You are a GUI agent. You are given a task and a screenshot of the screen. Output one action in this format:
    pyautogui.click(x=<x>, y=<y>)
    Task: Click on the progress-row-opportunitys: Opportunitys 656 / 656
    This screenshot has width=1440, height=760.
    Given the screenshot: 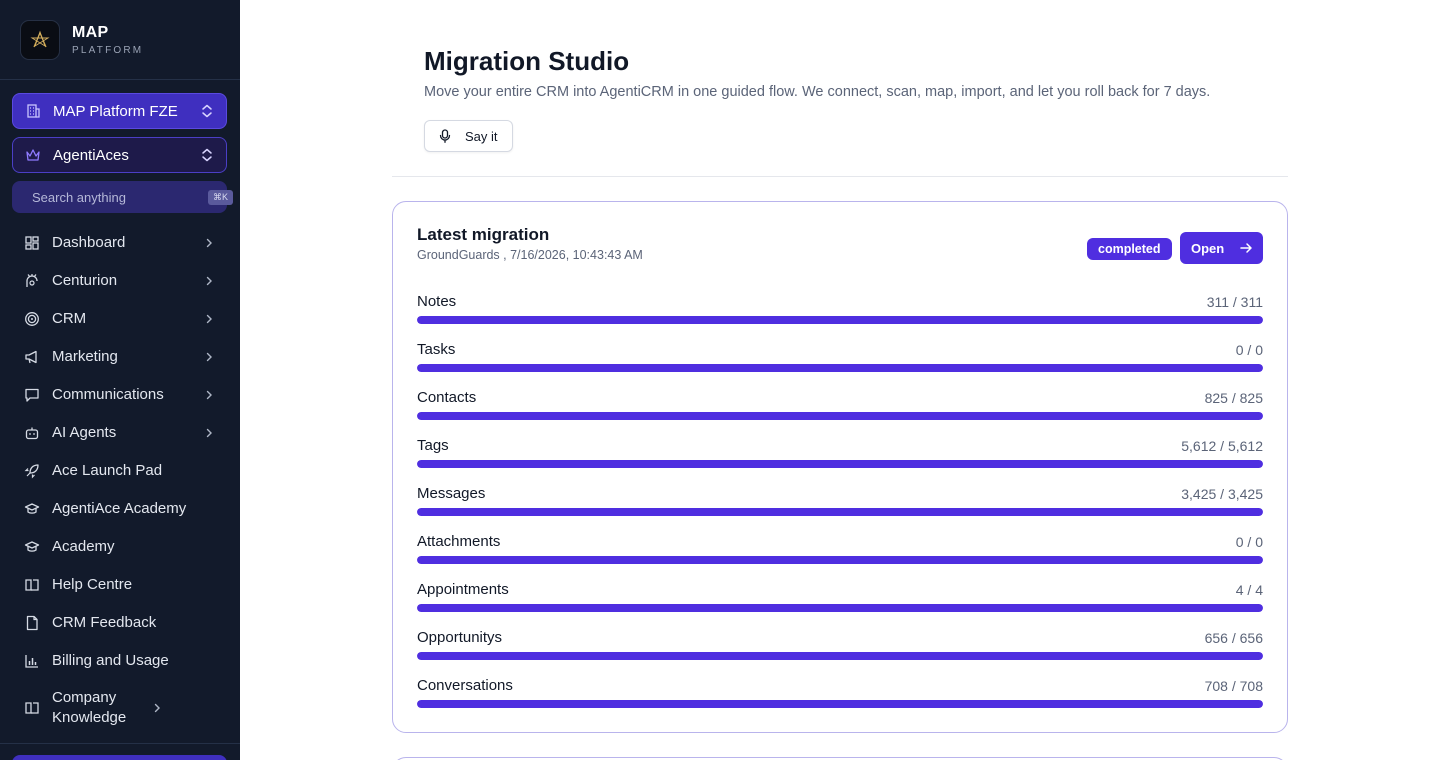 What is the action you would take?
    pyautogui.click(x=840, y=653)
    